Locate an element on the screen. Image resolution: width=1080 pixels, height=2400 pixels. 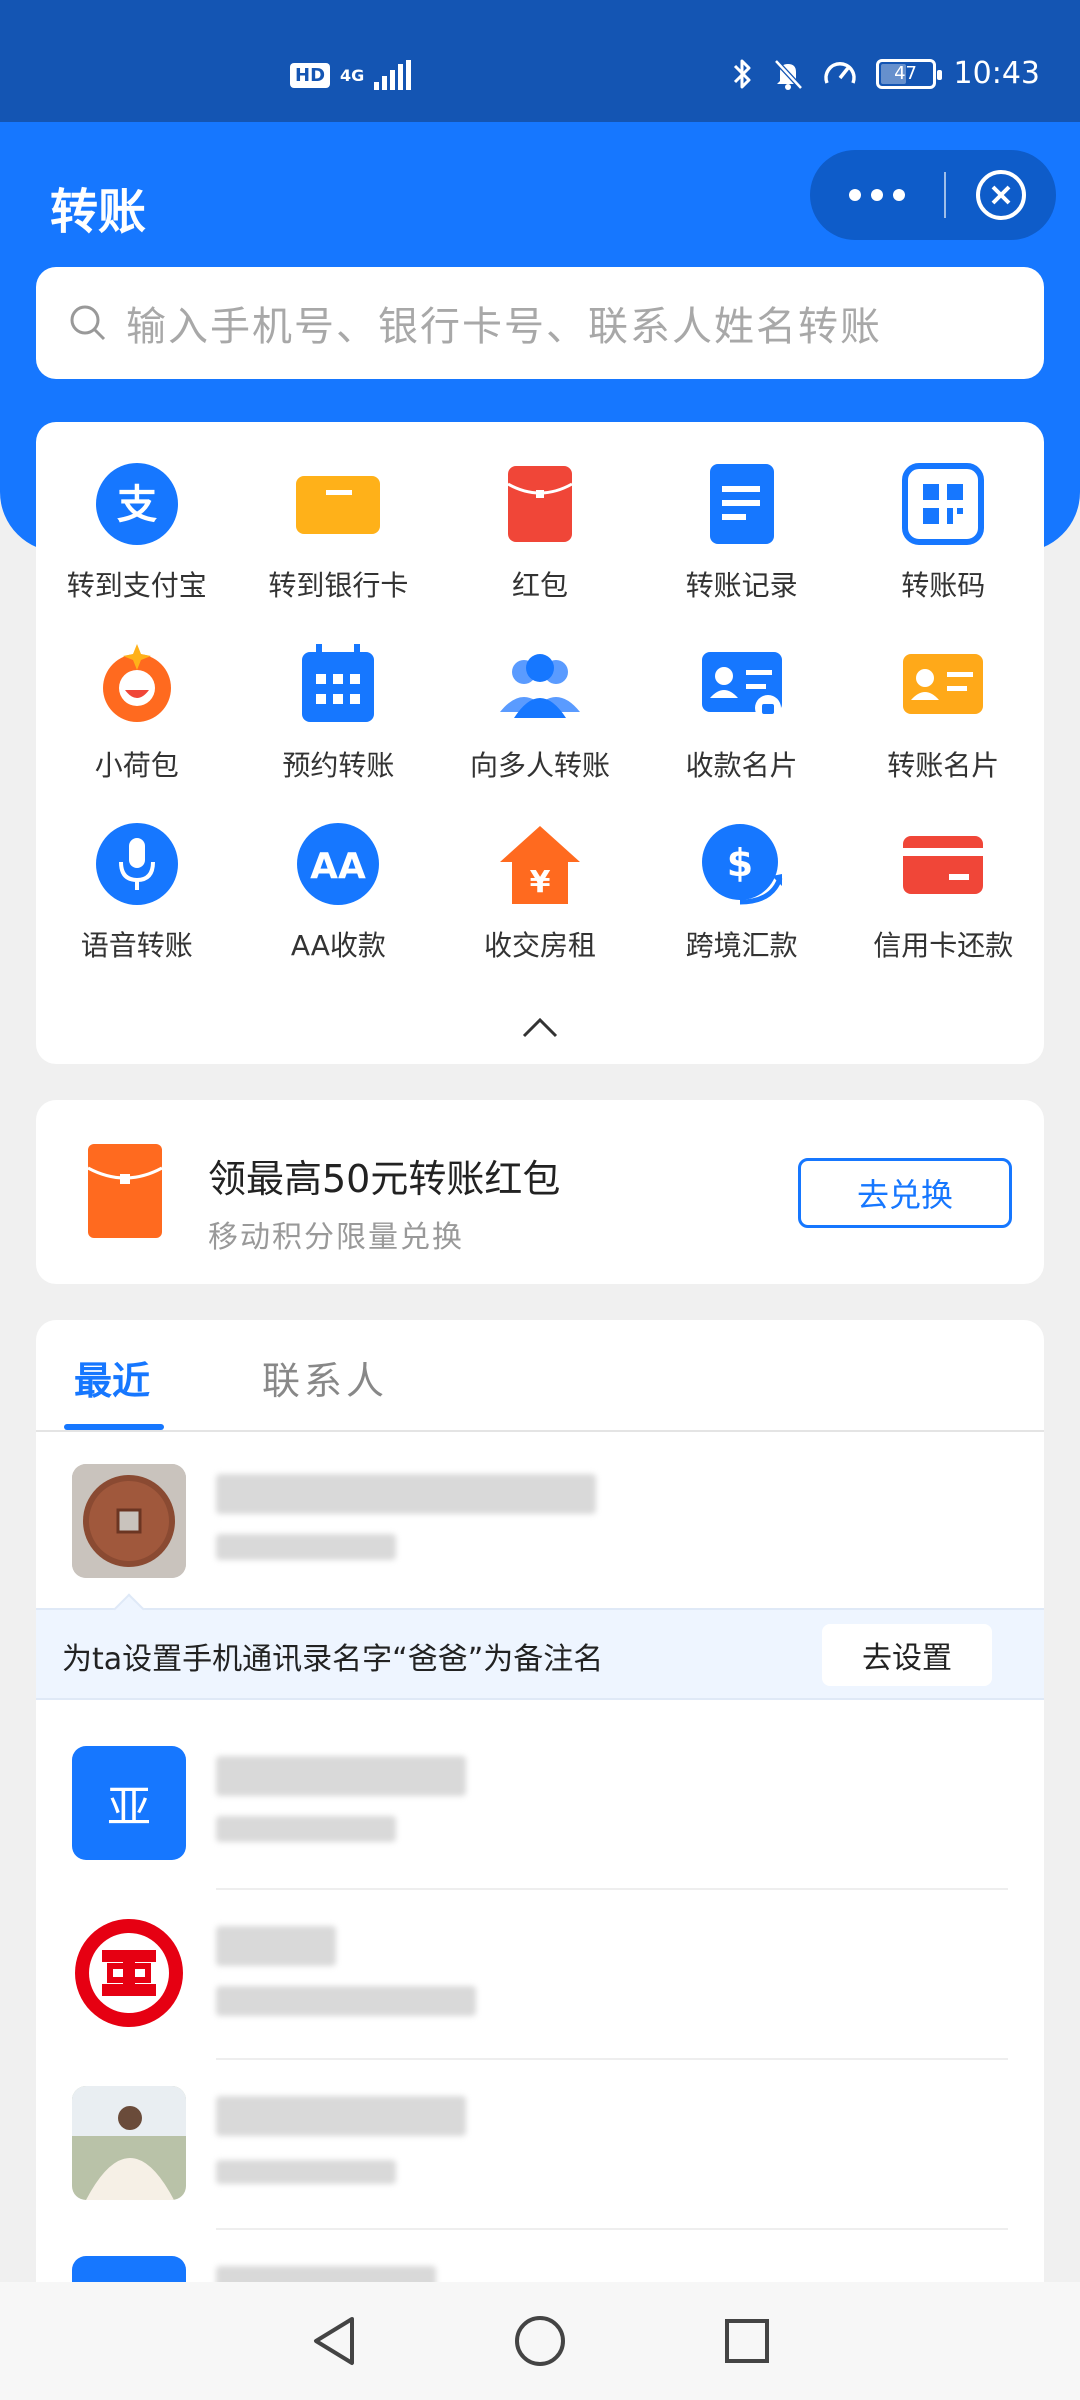
list-item: 亚 is located at coordinates (540, 1805).